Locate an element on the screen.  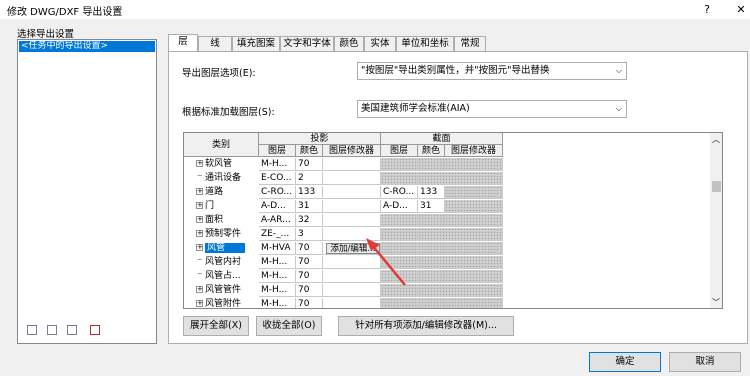
annotation-arrow-icon is located at coordinates (386, 262).